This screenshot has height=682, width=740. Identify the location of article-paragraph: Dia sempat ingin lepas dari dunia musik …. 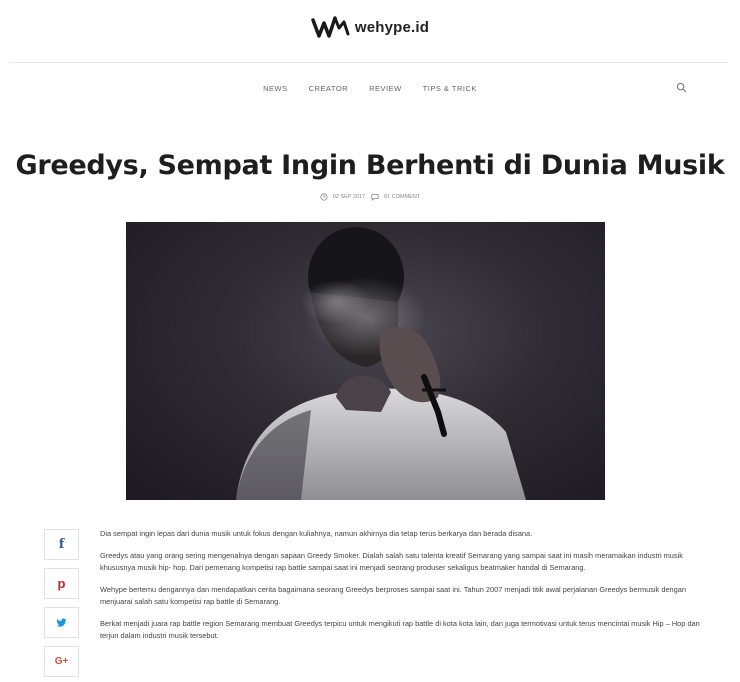
(316, 533).